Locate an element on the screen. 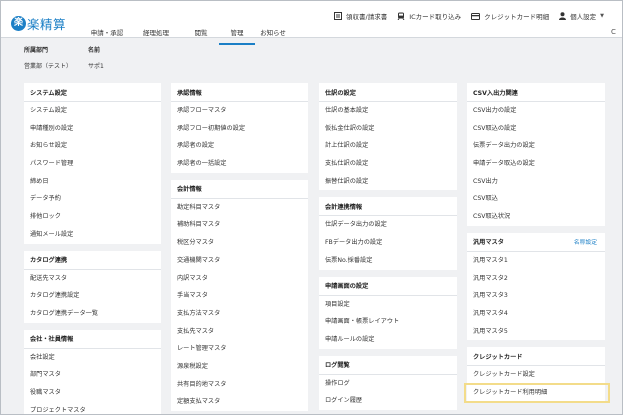 The height and width of the screenshot is (415, 623). user-info: 所属部門 名前 営業部（テスト） サポ1 is located at coordinates (64, 59).